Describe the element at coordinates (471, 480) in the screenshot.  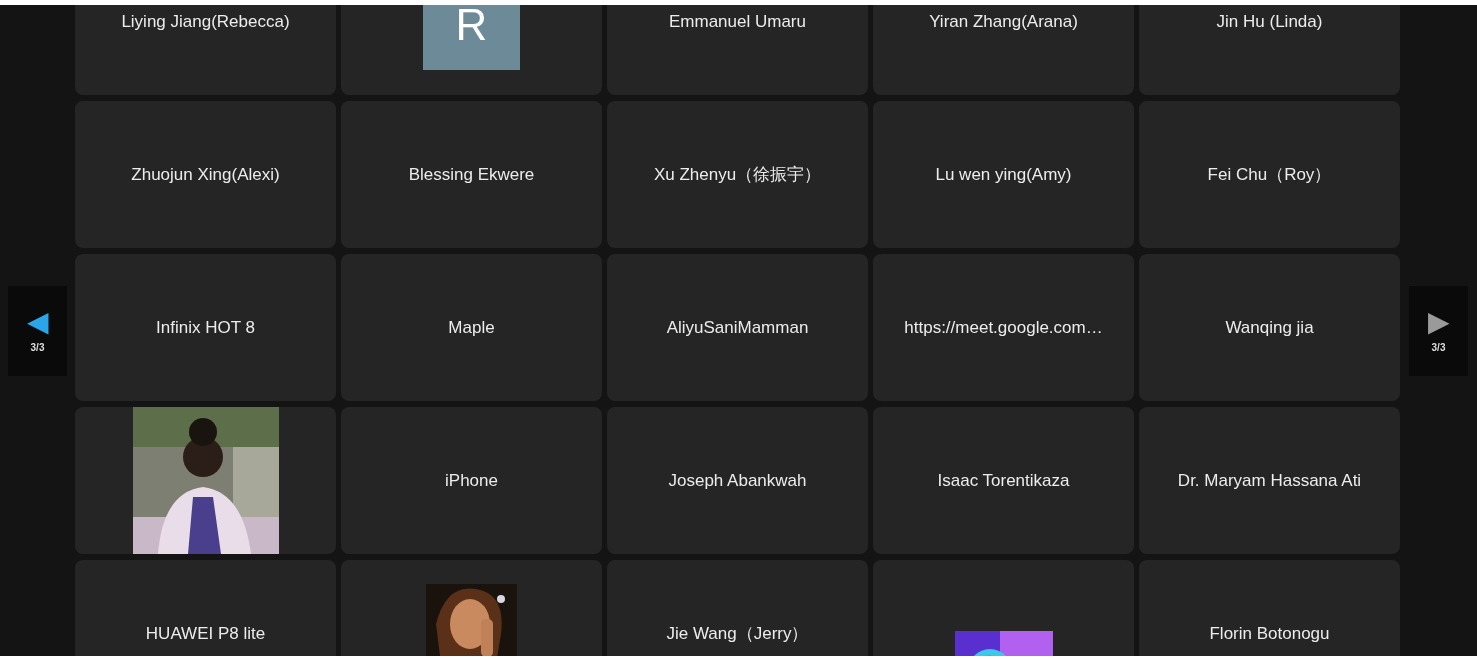
I see `participant-name: iPhone` at that location.